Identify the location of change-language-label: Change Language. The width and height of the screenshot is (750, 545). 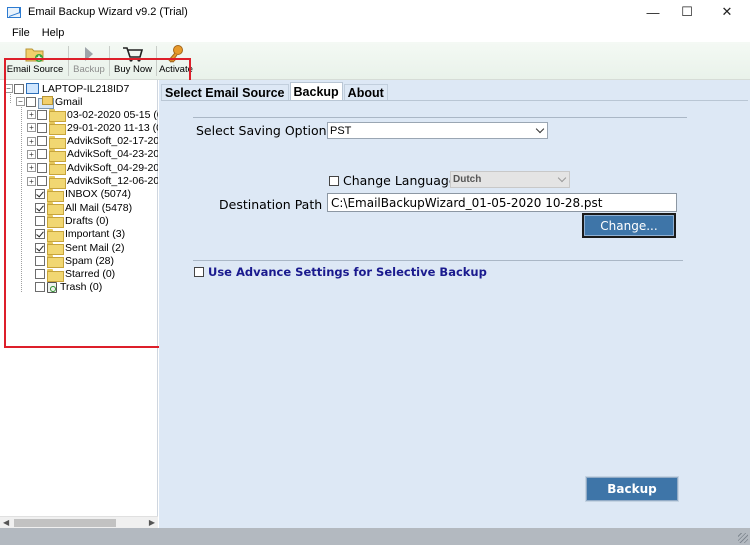
(400, 180).